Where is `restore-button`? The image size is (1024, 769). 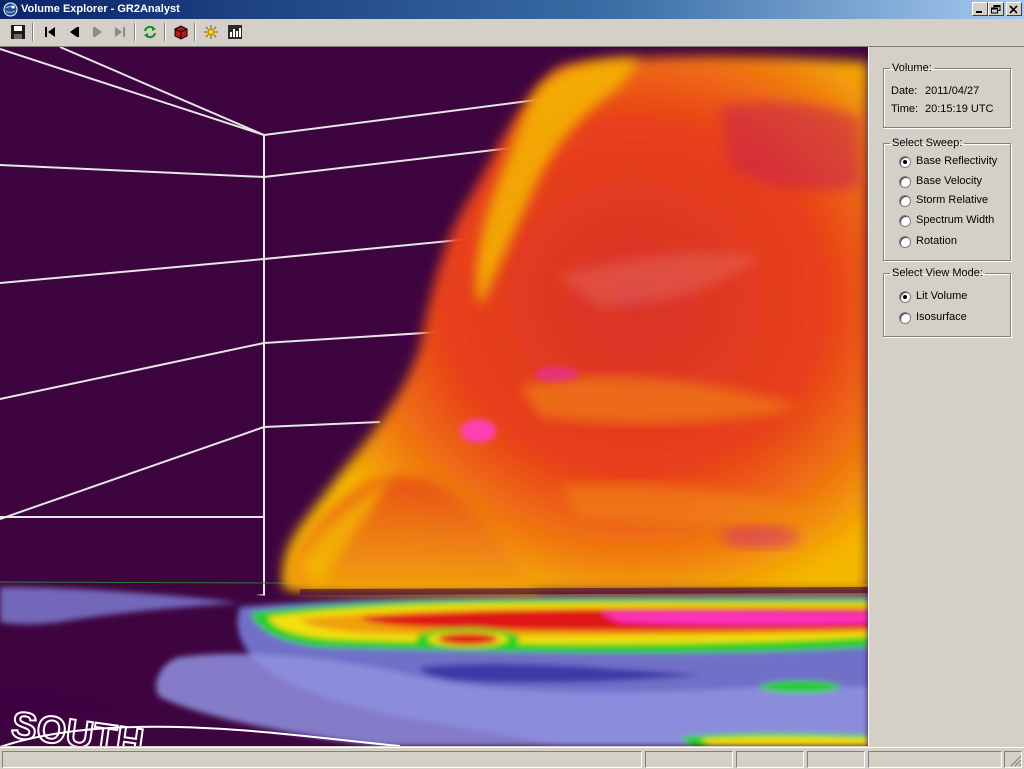
restore-button is located at coordinates (996, 9).